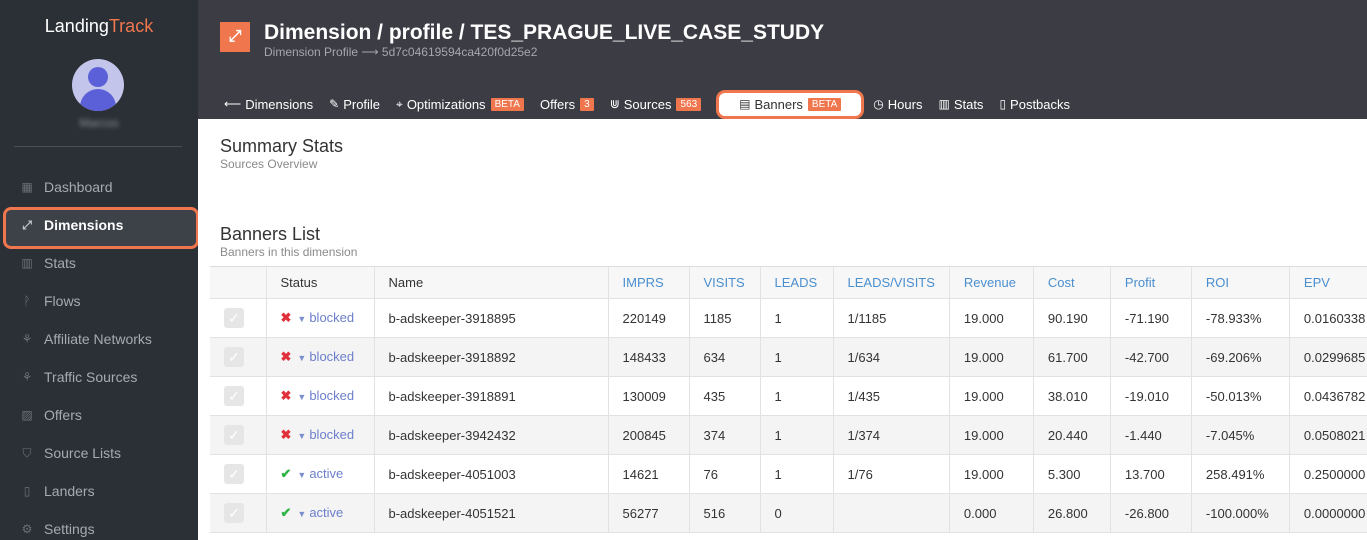 This screenshot has width=1367, height=540. I want to click on sidebar-item-source-lists: ⛉ Source Lists, so click(99, 453).